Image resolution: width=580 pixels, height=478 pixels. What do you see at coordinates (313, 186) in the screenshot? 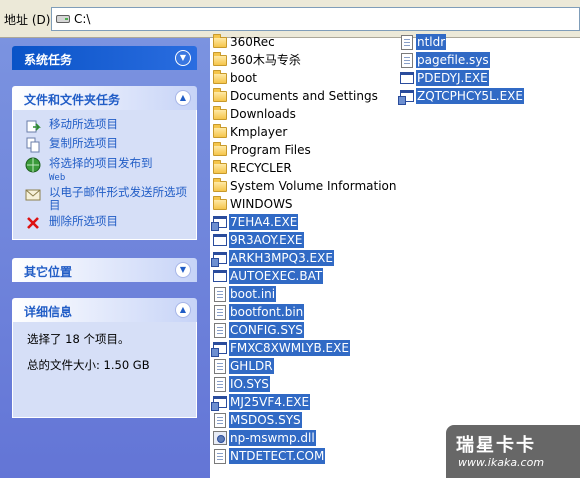
I see `file-name: System Volume Information` at bounding box center [313, 186].